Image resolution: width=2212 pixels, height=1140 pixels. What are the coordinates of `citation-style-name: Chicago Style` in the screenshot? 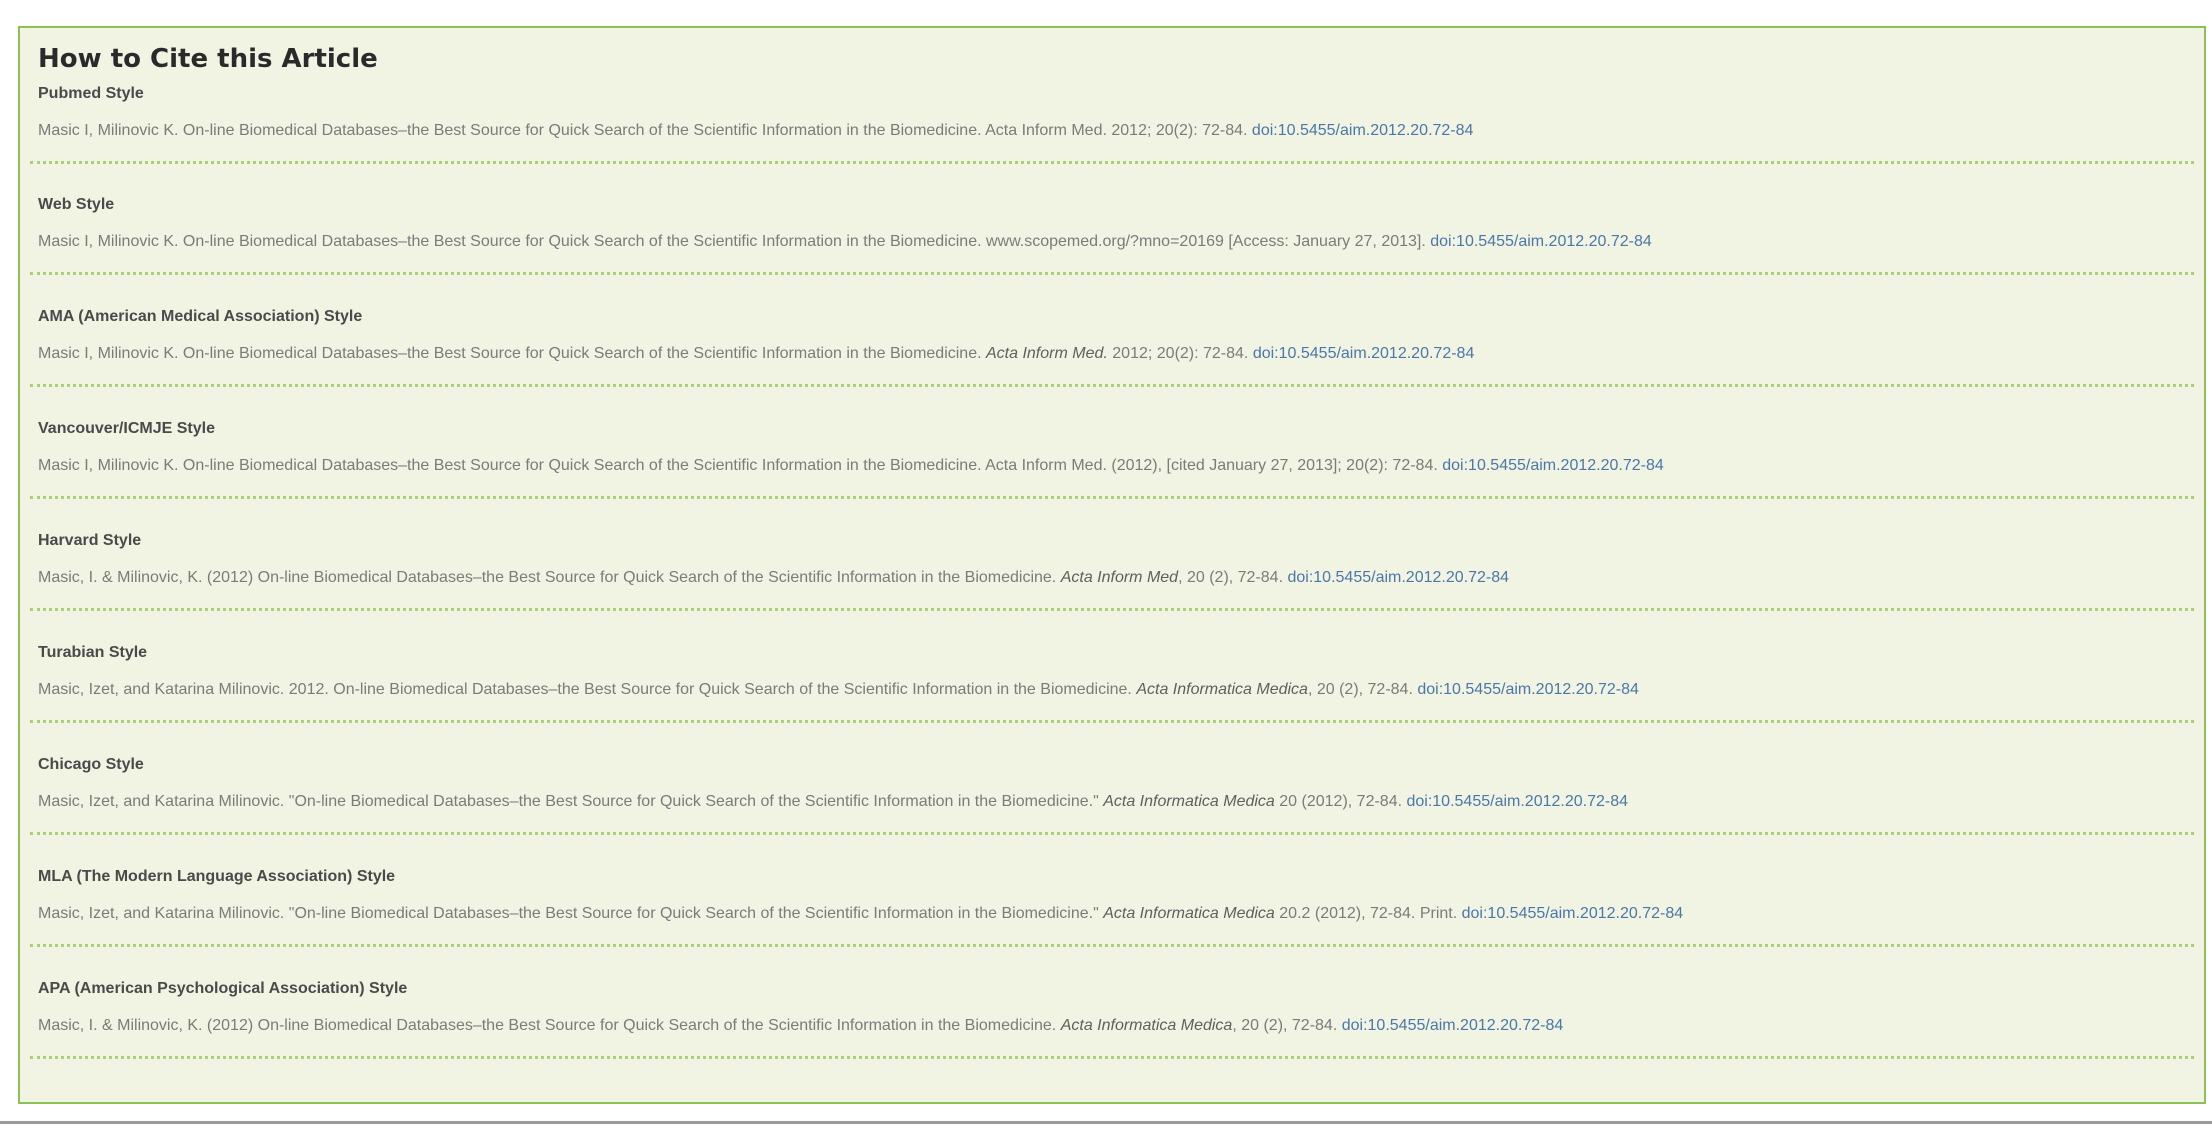 It's located at (91, 764).